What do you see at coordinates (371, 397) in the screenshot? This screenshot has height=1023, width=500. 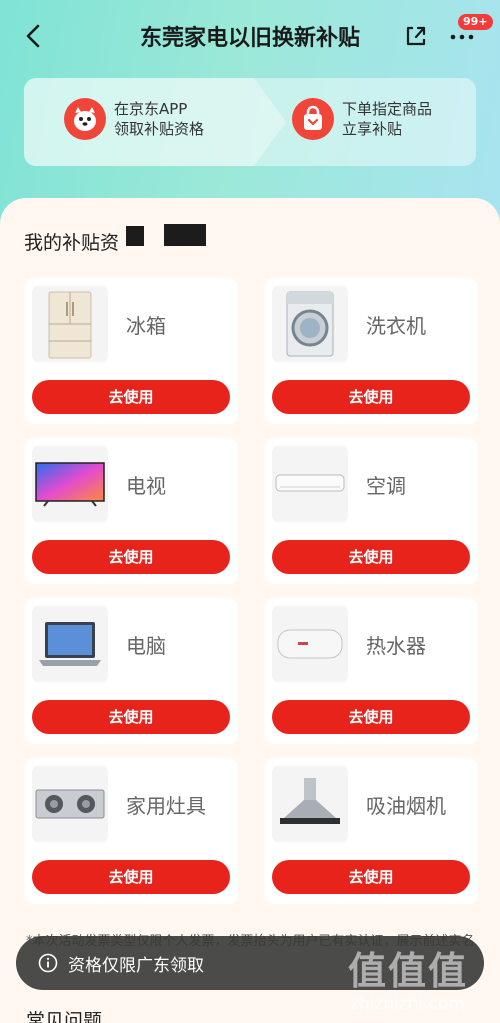 I see `use-button-washing-machine: 去使用` at bounding box center [371, 397].